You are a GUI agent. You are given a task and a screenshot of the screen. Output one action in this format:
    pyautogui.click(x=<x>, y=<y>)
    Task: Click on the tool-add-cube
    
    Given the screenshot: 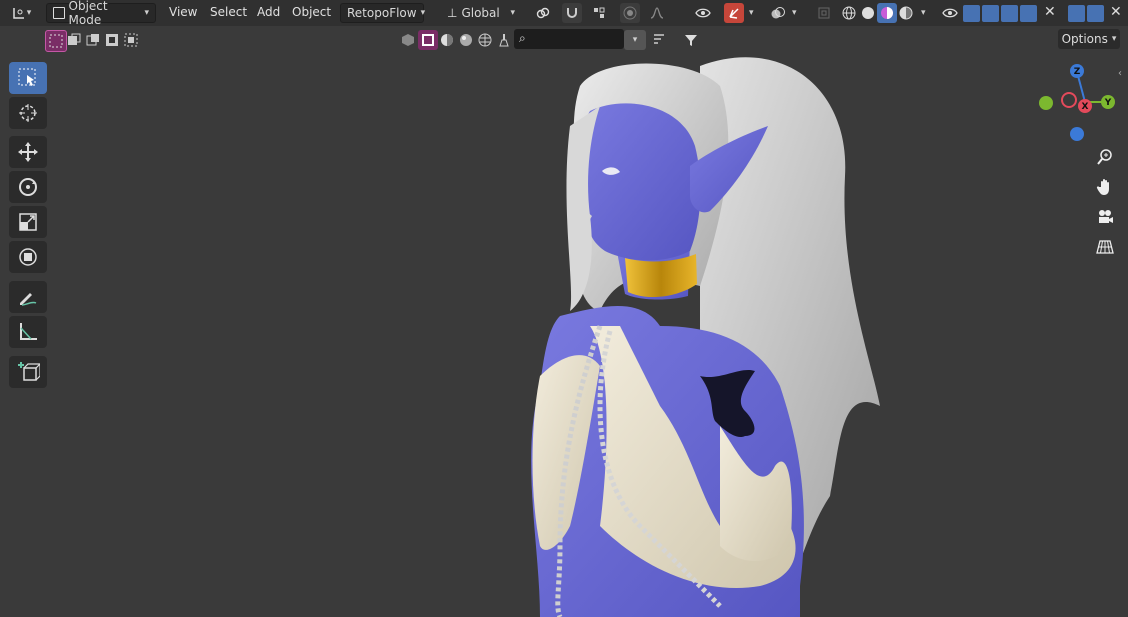 What is the action you would take?
    pyautogui.click(x=28, y=372)
    